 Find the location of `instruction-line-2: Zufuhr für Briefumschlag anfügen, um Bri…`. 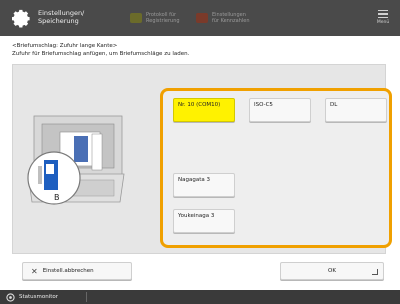

instruction-line-2: Zufuhr für Briefumschlag anfügen, um Bri… is located at coordinates (101, 54).